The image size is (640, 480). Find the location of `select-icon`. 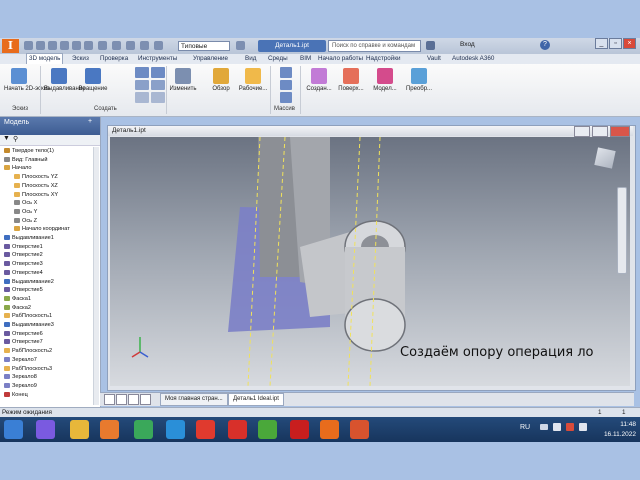

select-icon is located at coordinates (102, 45).